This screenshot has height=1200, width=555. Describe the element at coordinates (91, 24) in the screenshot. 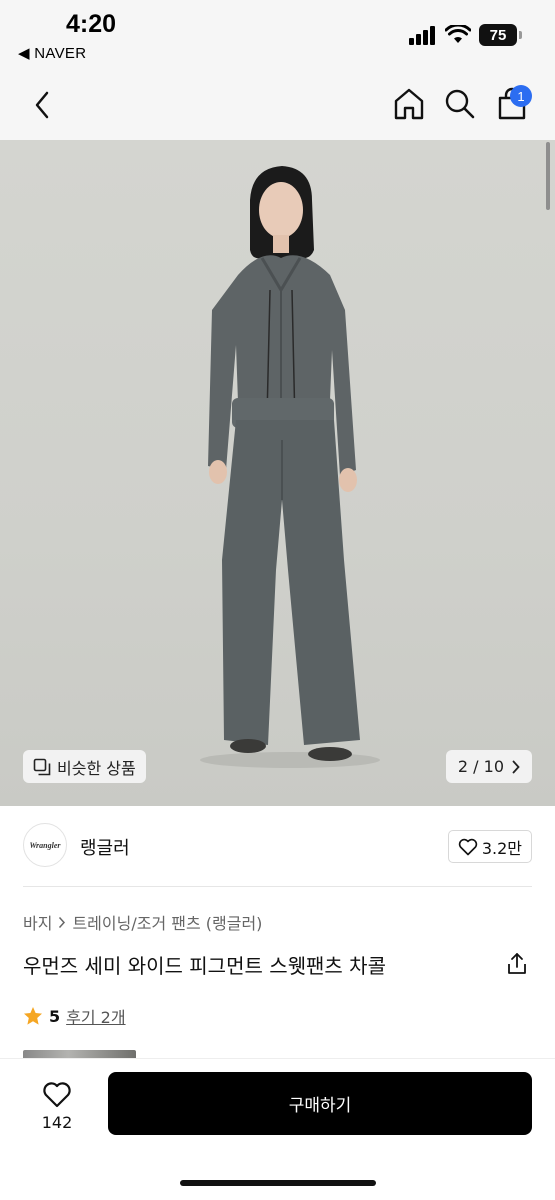

I see `status-time: 4:20` at that location.